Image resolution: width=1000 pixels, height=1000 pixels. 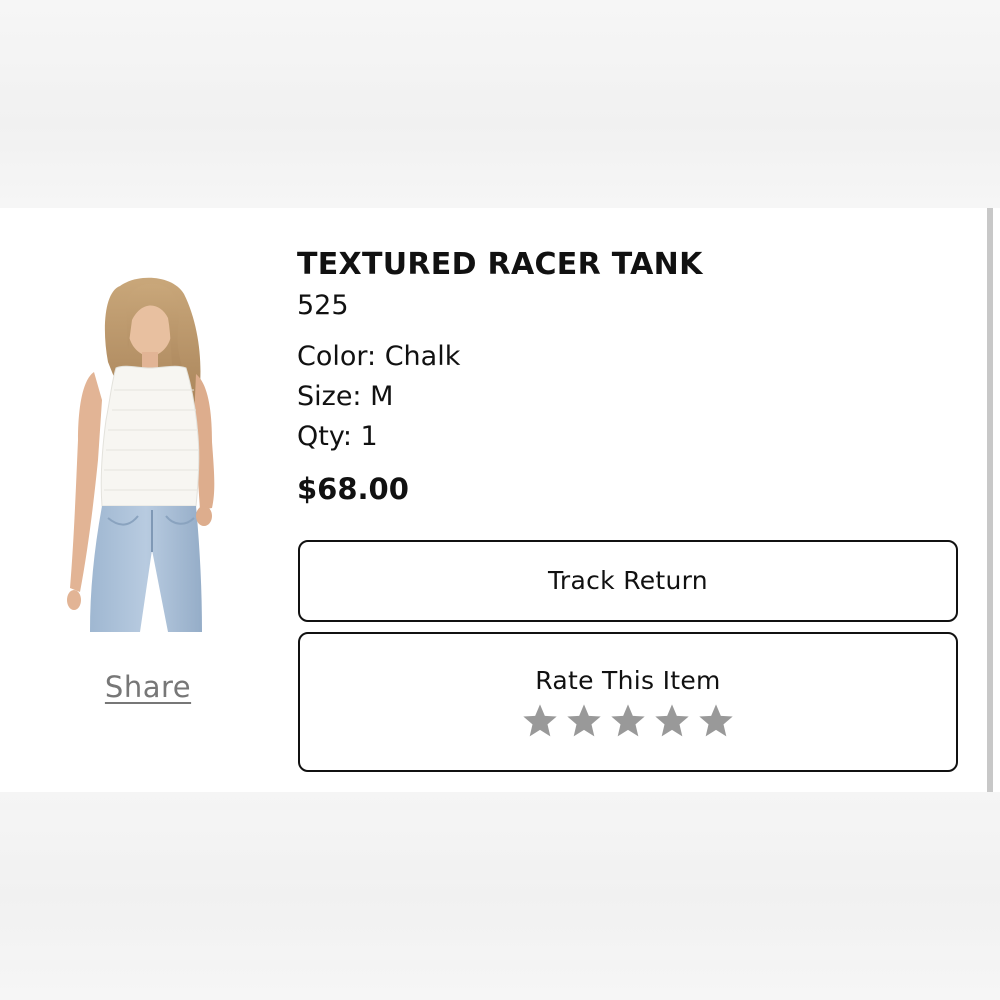 I want to click on product-code: 525, so click(x=323, y=305).